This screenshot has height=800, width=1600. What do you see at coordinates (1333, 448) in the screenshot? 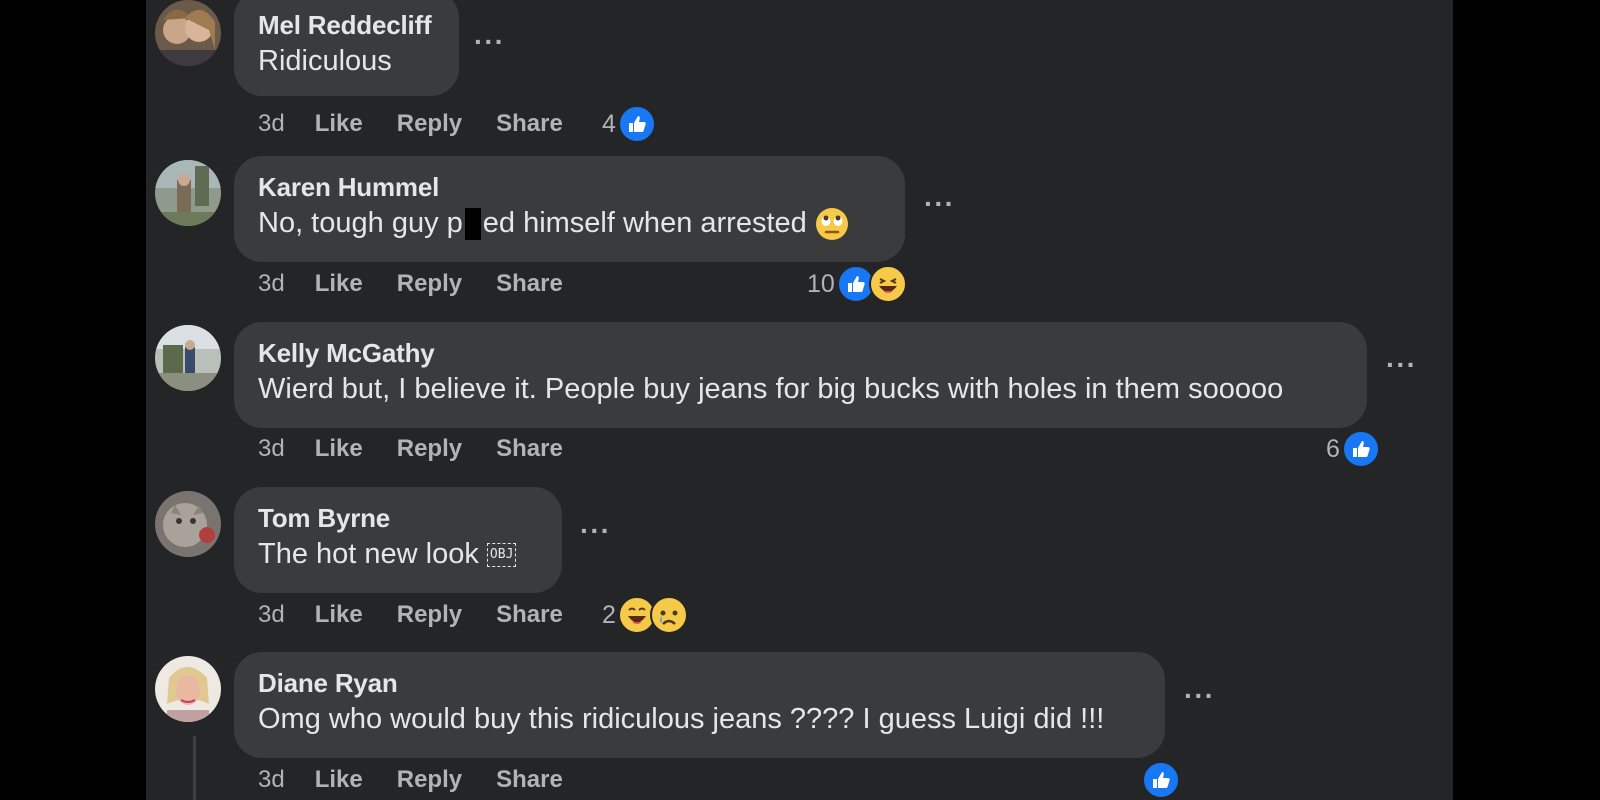
I see `reaction-count: 6` at bounding box center [1333, 448].